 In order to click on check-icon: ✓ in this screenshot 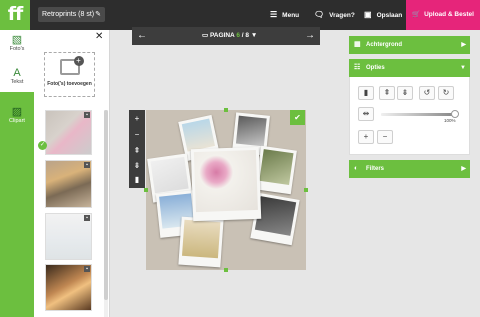, I will do `click(42, 145)`.